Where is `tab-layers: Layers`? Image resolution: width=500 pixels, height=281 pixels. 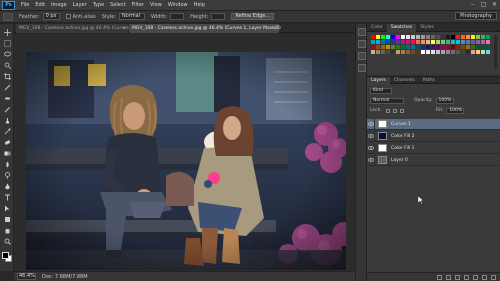 tab-layers: Layers is located at coordinates (378, 81).